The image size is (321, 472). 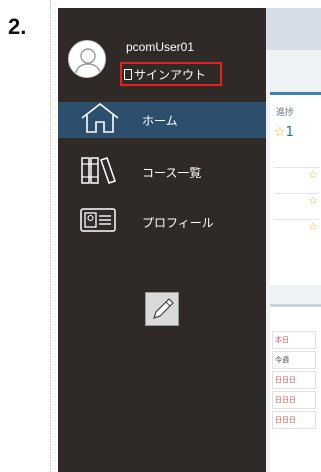 I want to click on home-icon, so click(x=100, y=120).